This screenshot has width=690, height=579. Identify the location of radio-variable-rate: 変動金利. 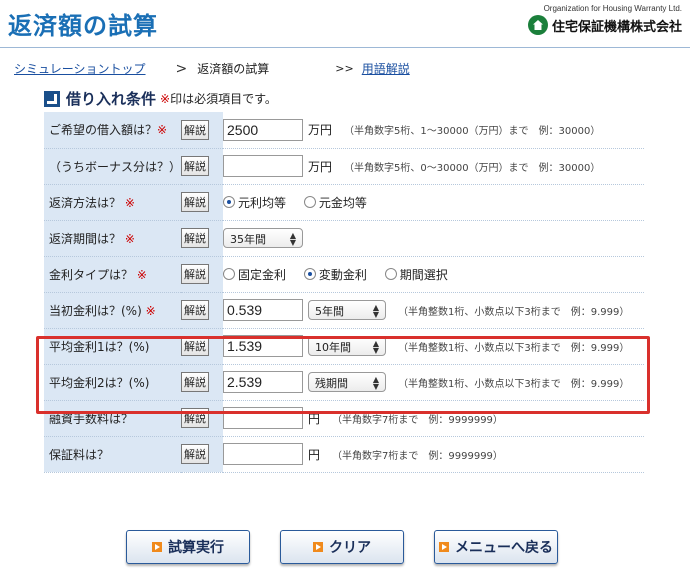
(335, 274).